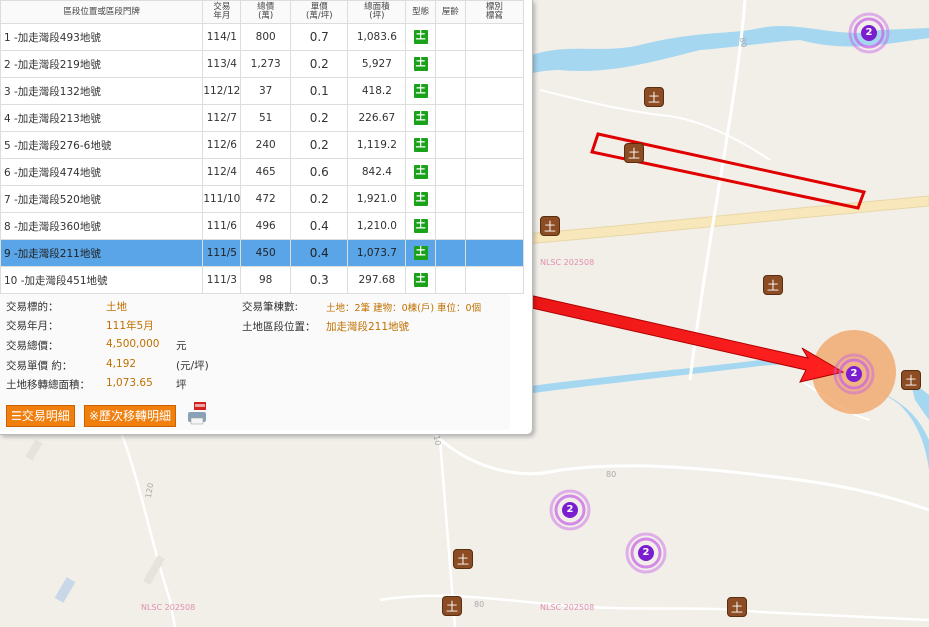 The height and width of the screenshot is (627, 929). What do you see at coordinates (39, 366) in the screenshot?
I see `detail-label-unit-price: 交易單價 約：` at bounding box center [39, 366].